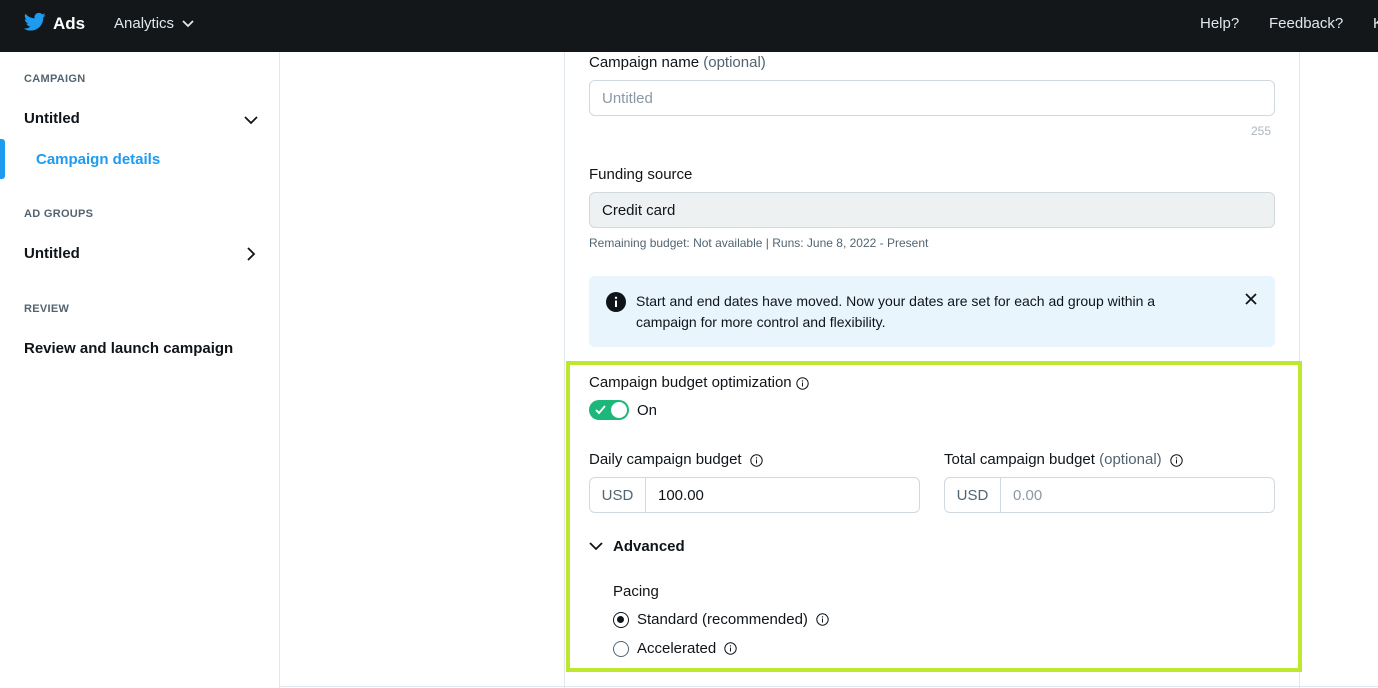 The image size is (1378, 688). I want to click on radio-unselected, so click(621, 648).